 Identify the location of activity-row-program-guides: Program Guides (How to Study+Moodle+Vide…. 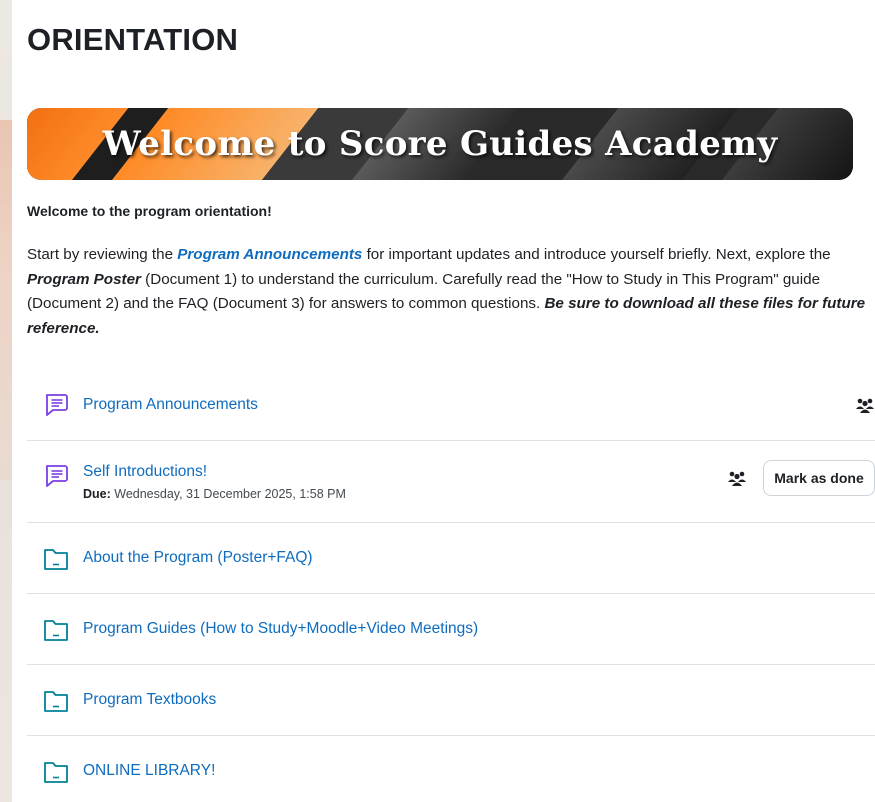
(451, 629).